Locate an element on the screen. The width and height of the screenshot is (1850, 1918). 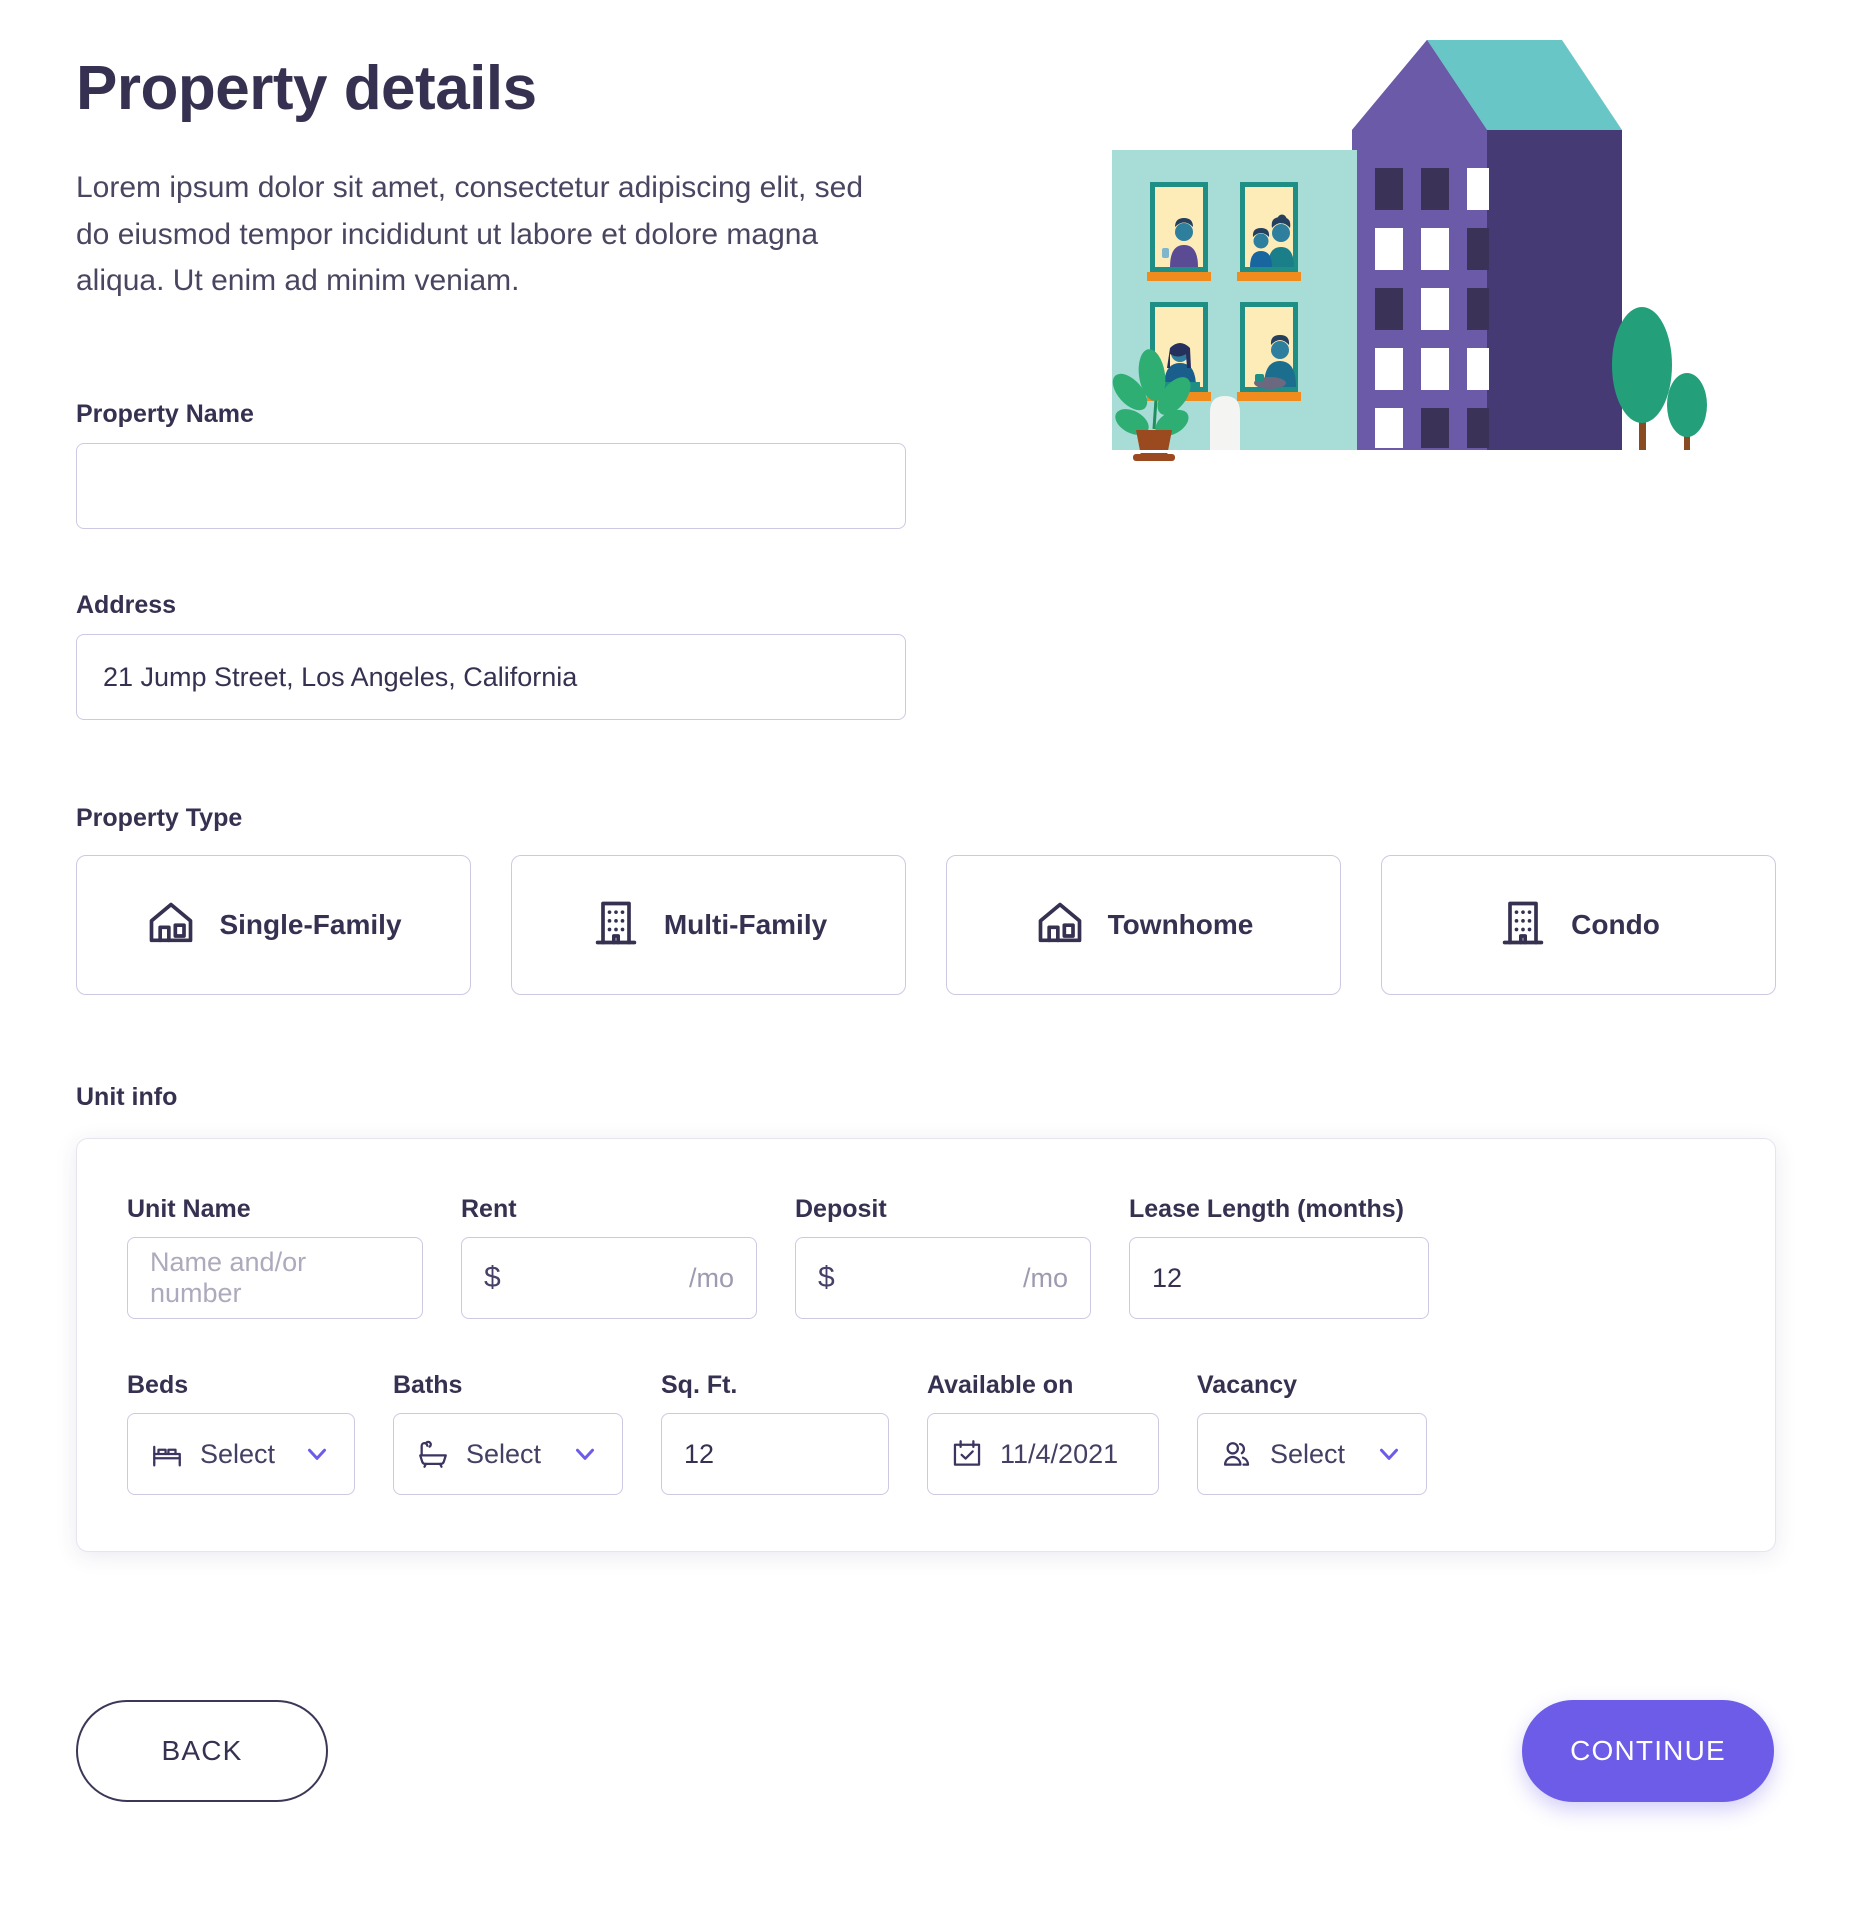
unit-name-input: Name and/or number is located at coordinates (275, 1278).